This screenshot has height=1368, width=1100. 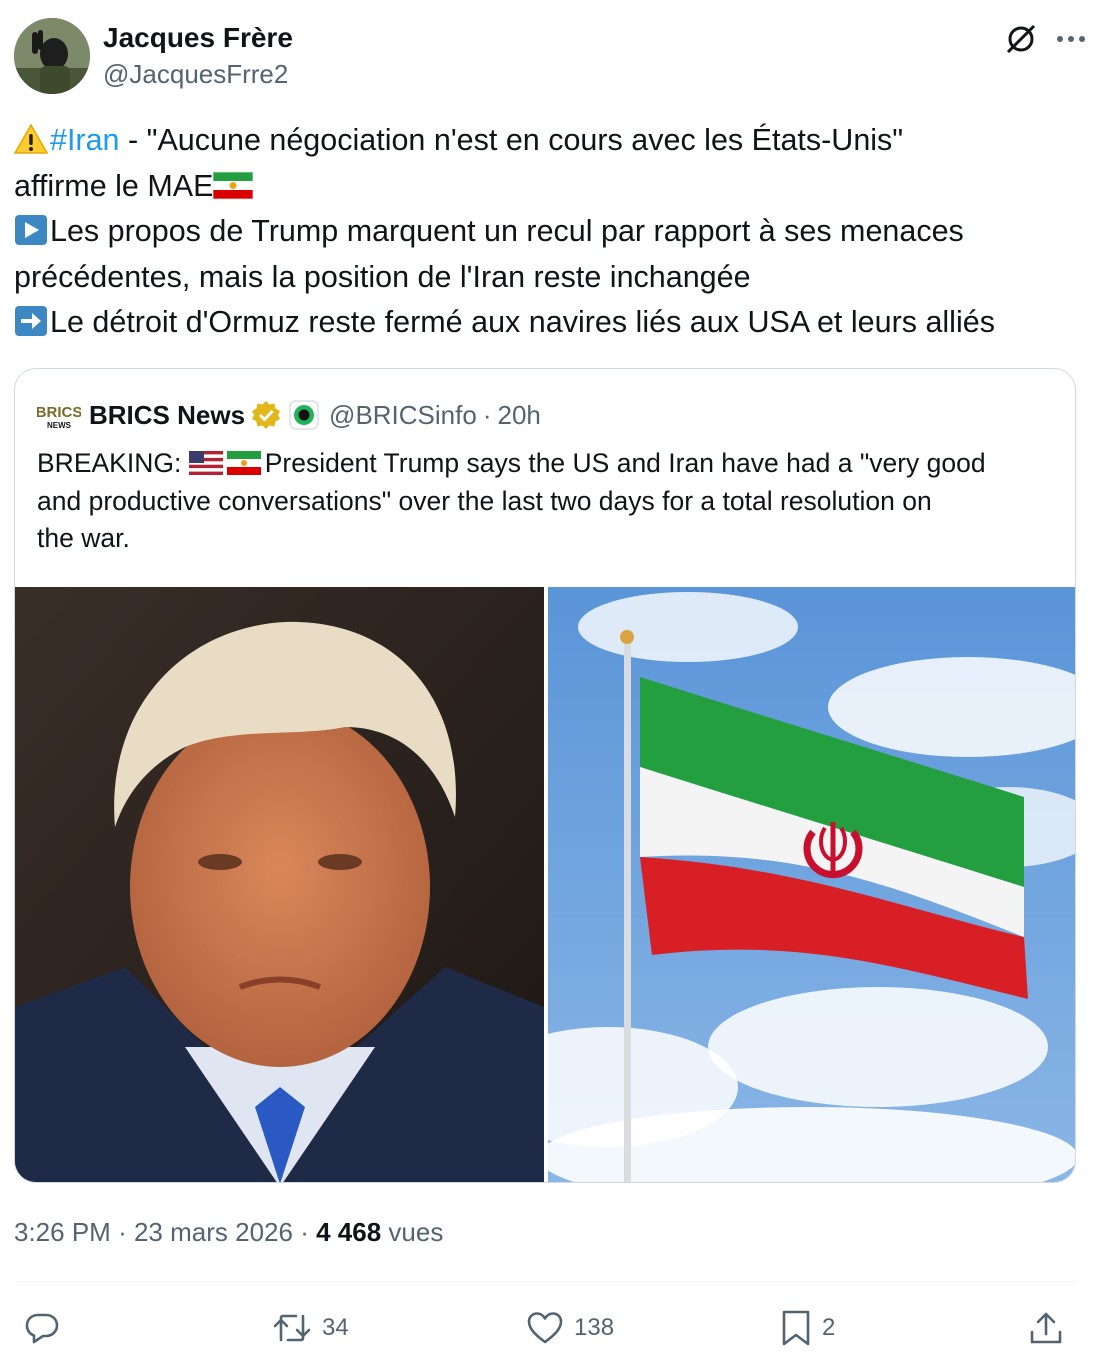 What do you see at coordinates (570, 1328) in the screenshot?
I see `like-button: 138` at bounding box center [570, 1328].